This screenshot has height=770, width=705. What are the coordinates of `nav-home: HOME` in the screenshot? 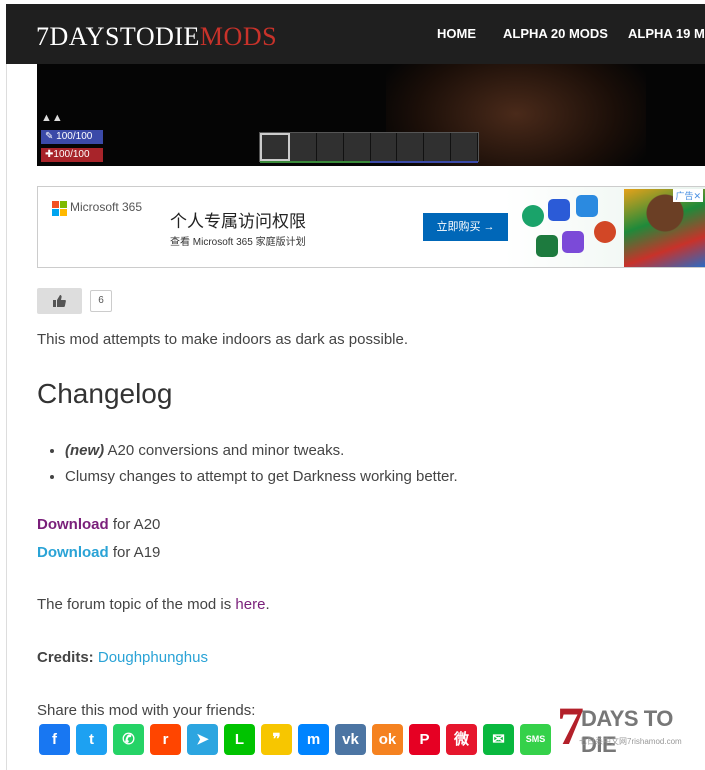 It's located at (456, 33).